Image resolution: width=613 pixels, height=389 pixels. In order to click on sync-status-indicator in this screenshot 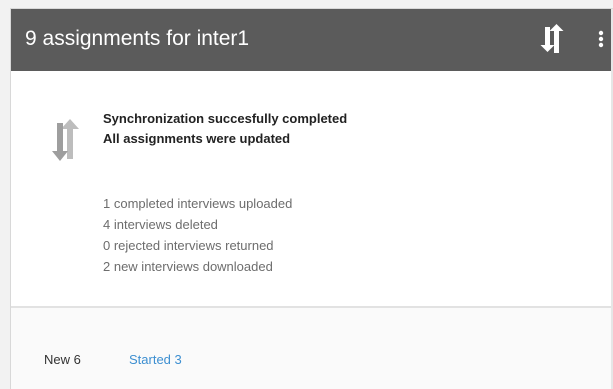, I will do `click(66, 141)`.